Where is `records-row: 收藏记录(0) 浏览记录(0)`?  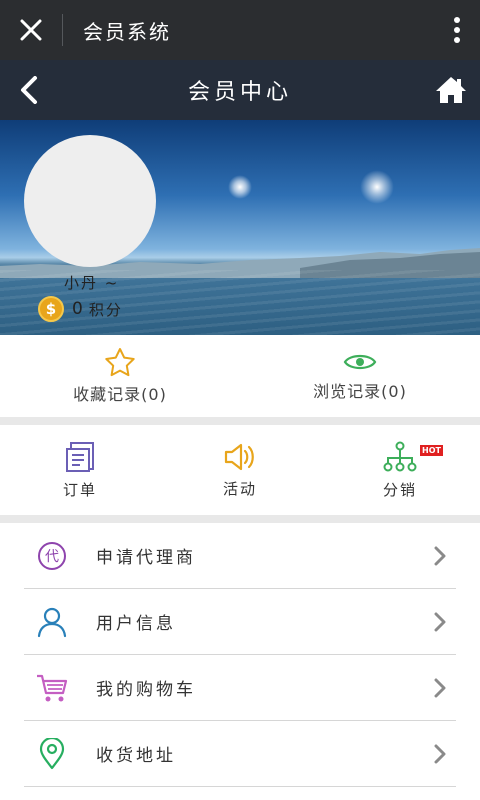
records-row: 收藏记录(0) 浏览记录(0) is located at coordinates (240, 376).